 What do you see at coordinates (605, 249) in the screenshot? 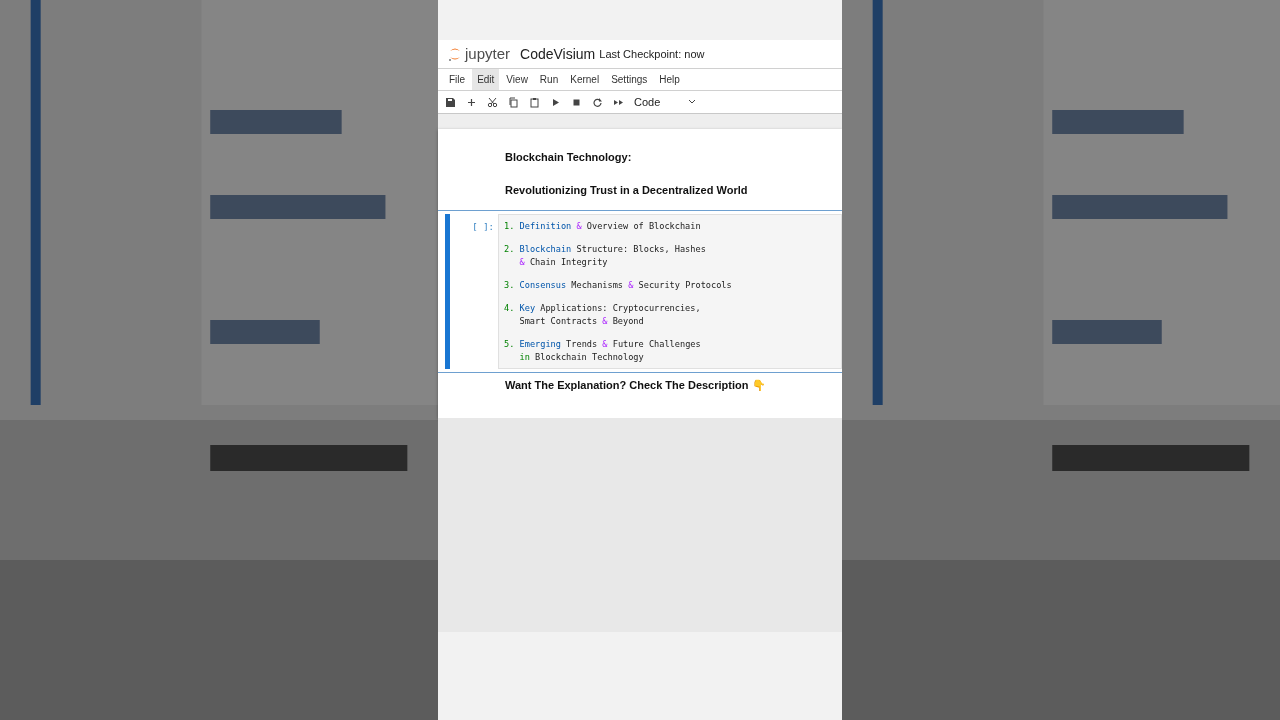
I see `code-line: 2. Blockchain Structure: Blocks, Hashes` at bounding box center [605, 249].